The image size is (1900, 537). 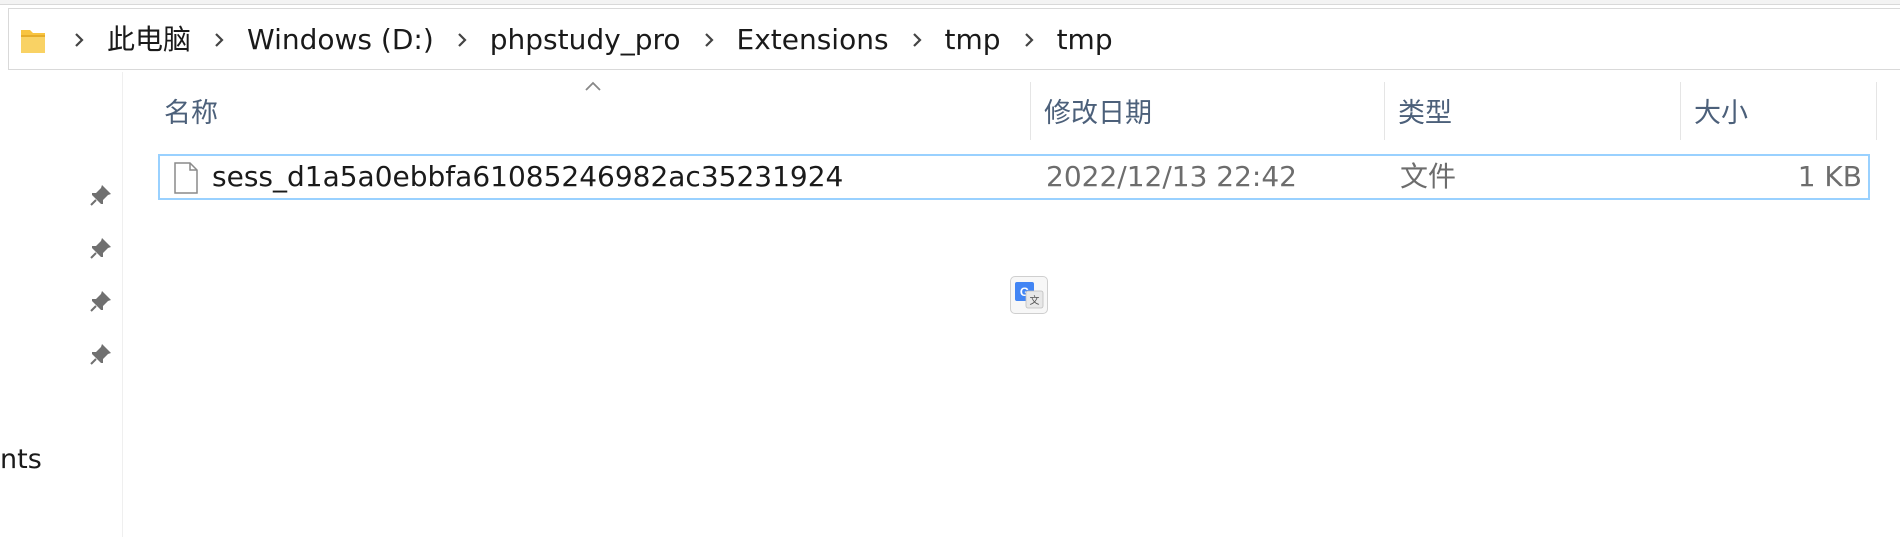 What do you see at coordinates (973, 40) in the screenshot?
I see `breadcrumb-item-tmp: tmp` at bounding box center [973, 40].